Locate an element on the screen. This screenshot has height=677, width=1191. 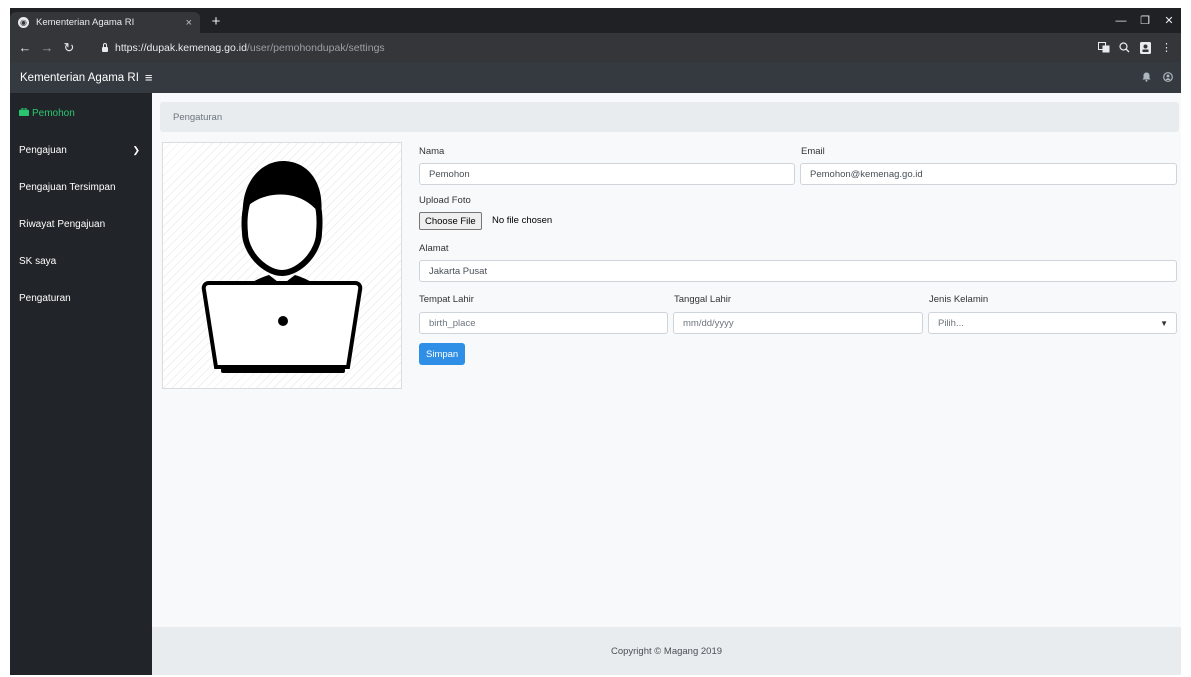
email-label: Email is located at coordinates (813, 151).